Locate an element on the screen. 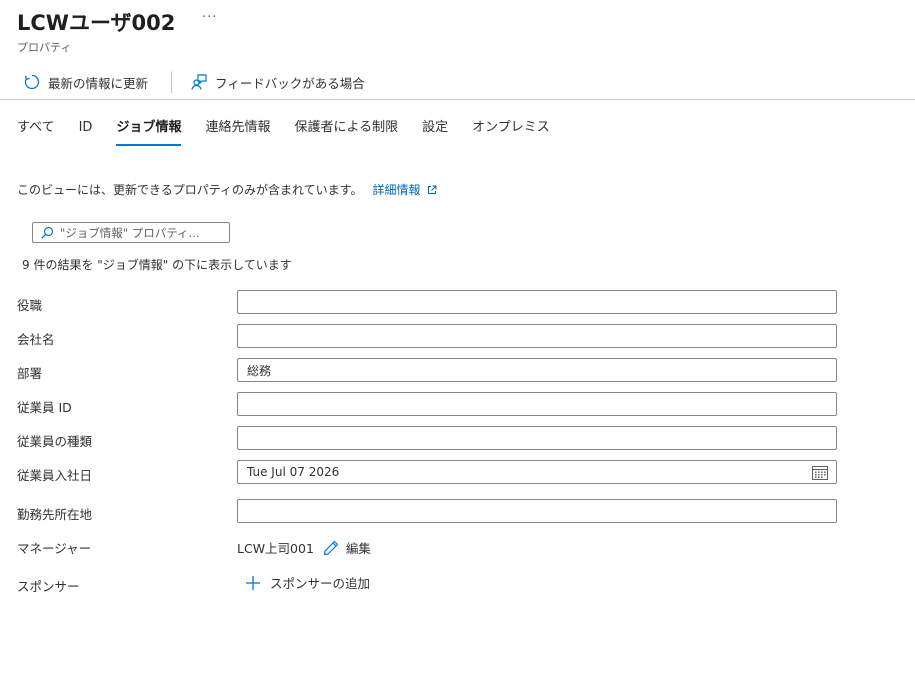  department-input is located at coordinates (537, 370).